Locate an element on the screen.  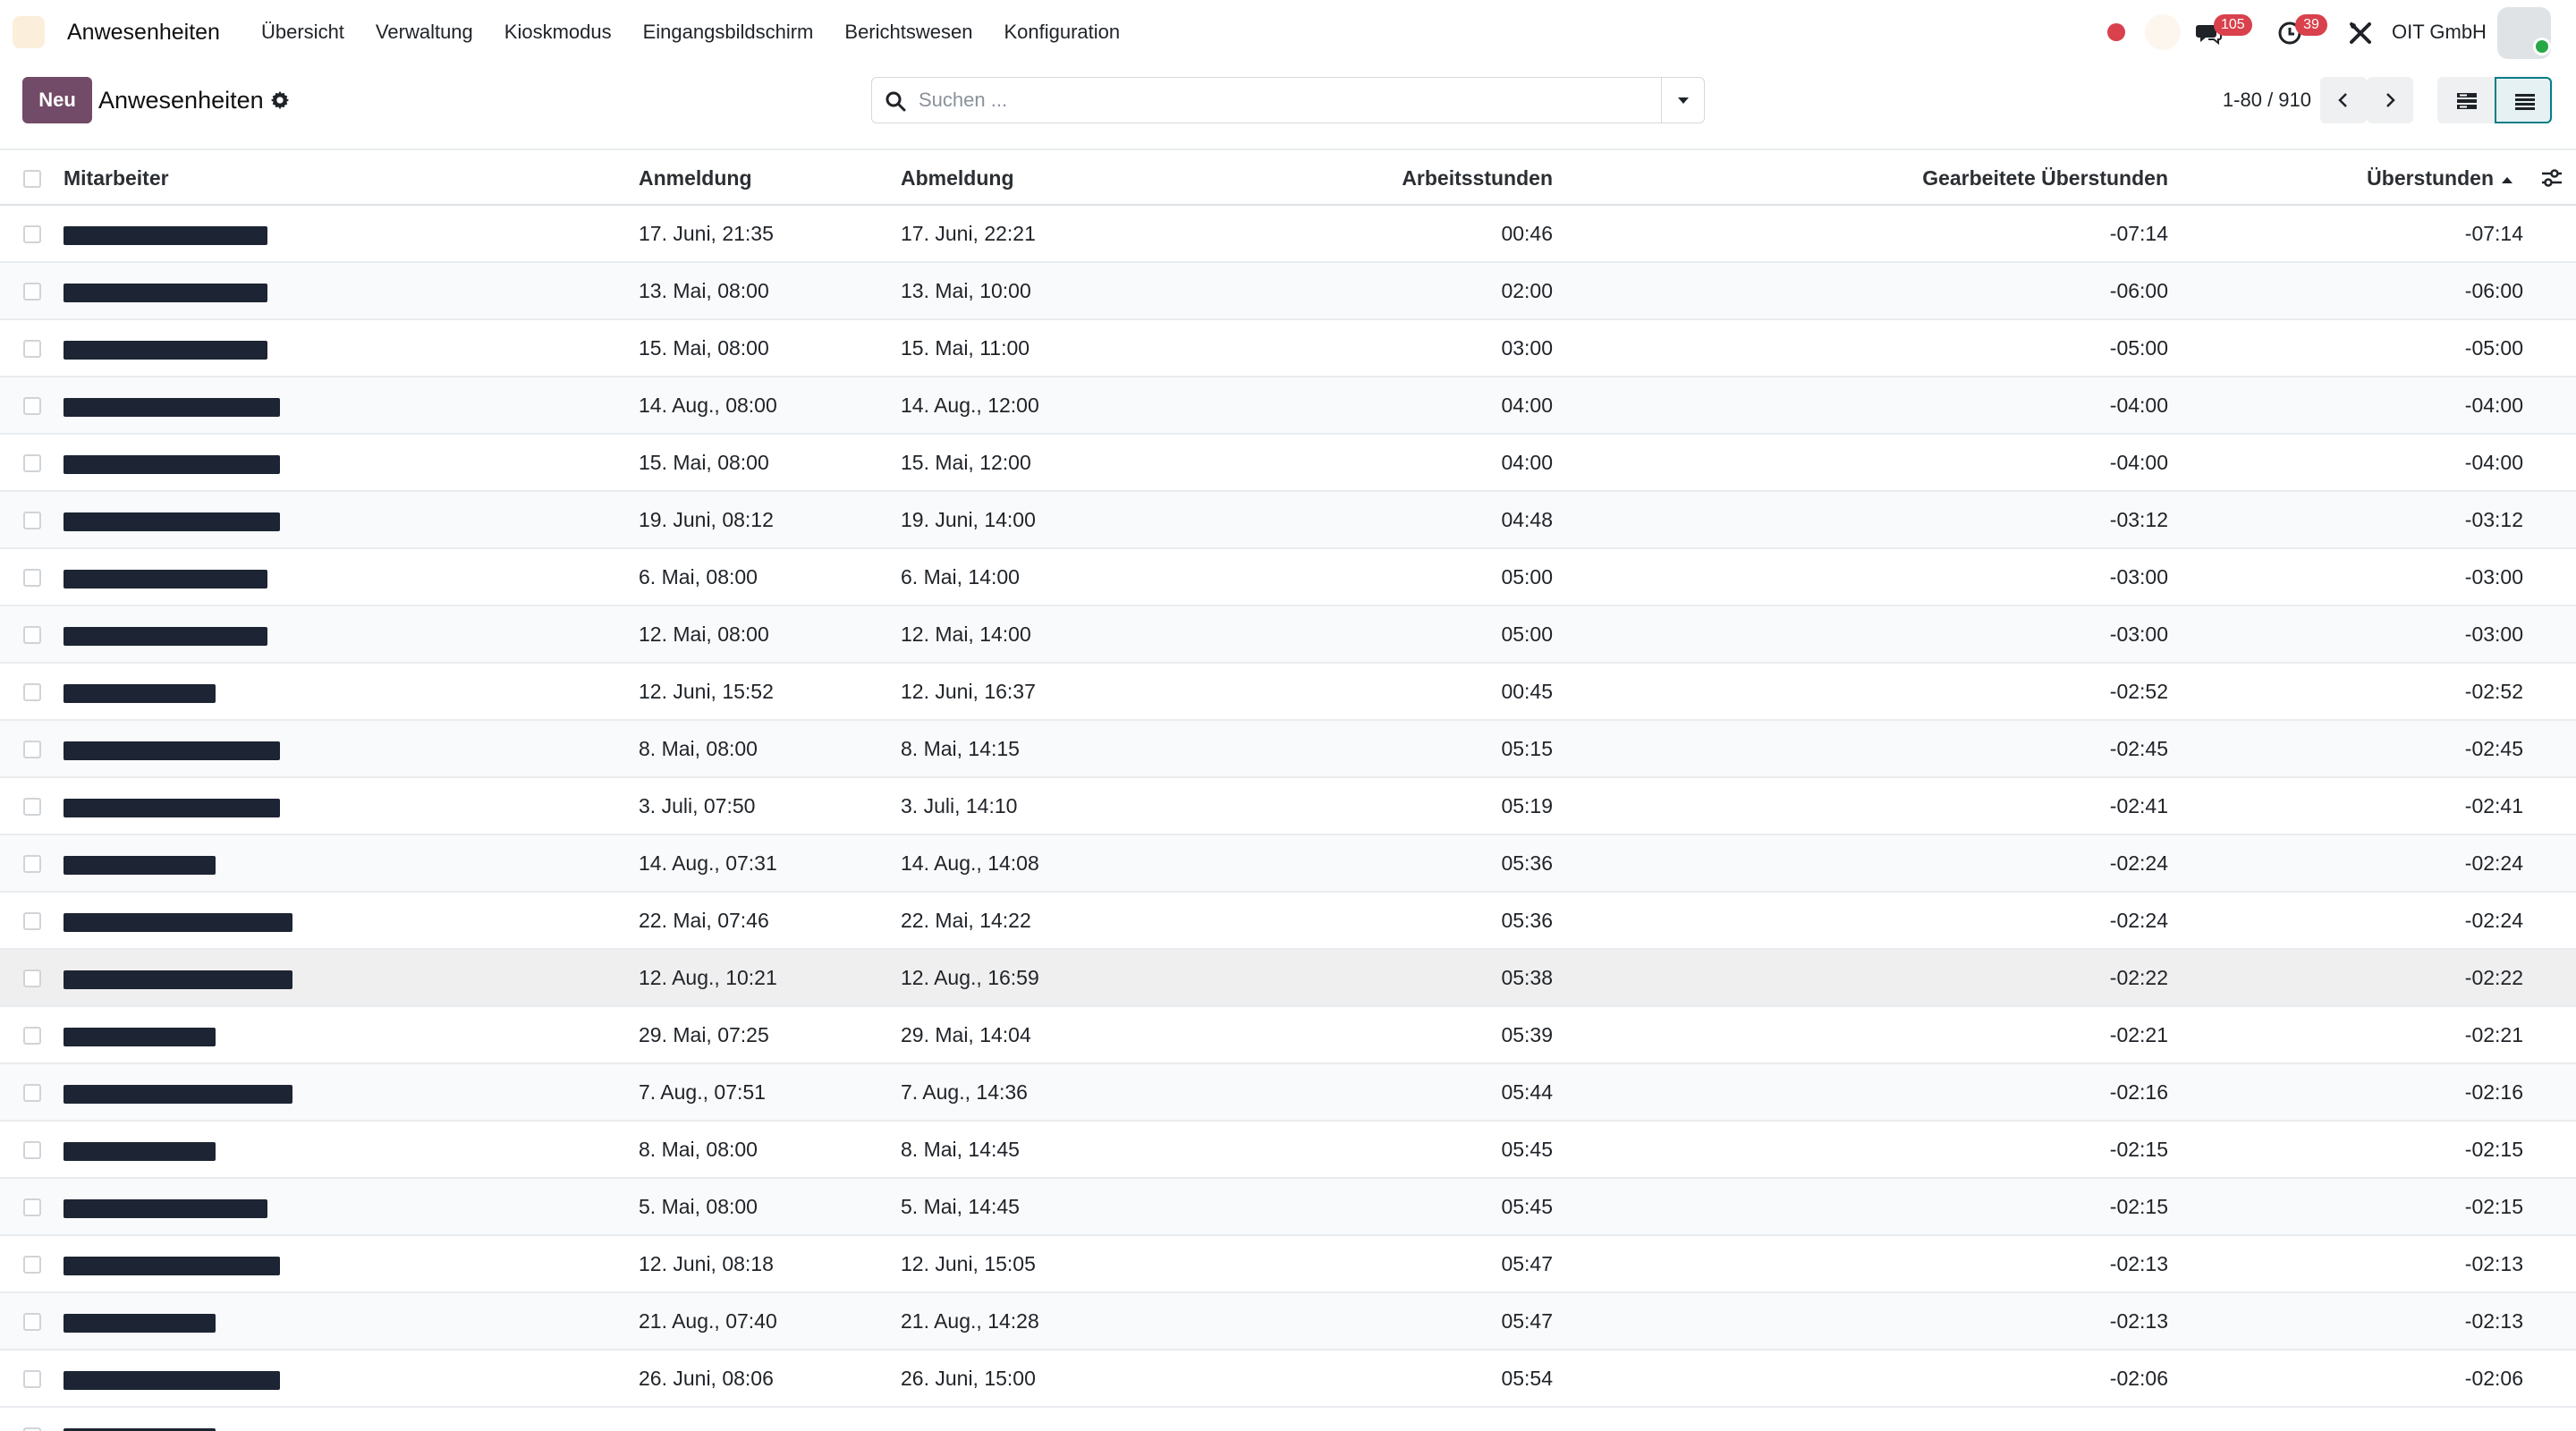
search-icon is located at coordinates (896, 102).